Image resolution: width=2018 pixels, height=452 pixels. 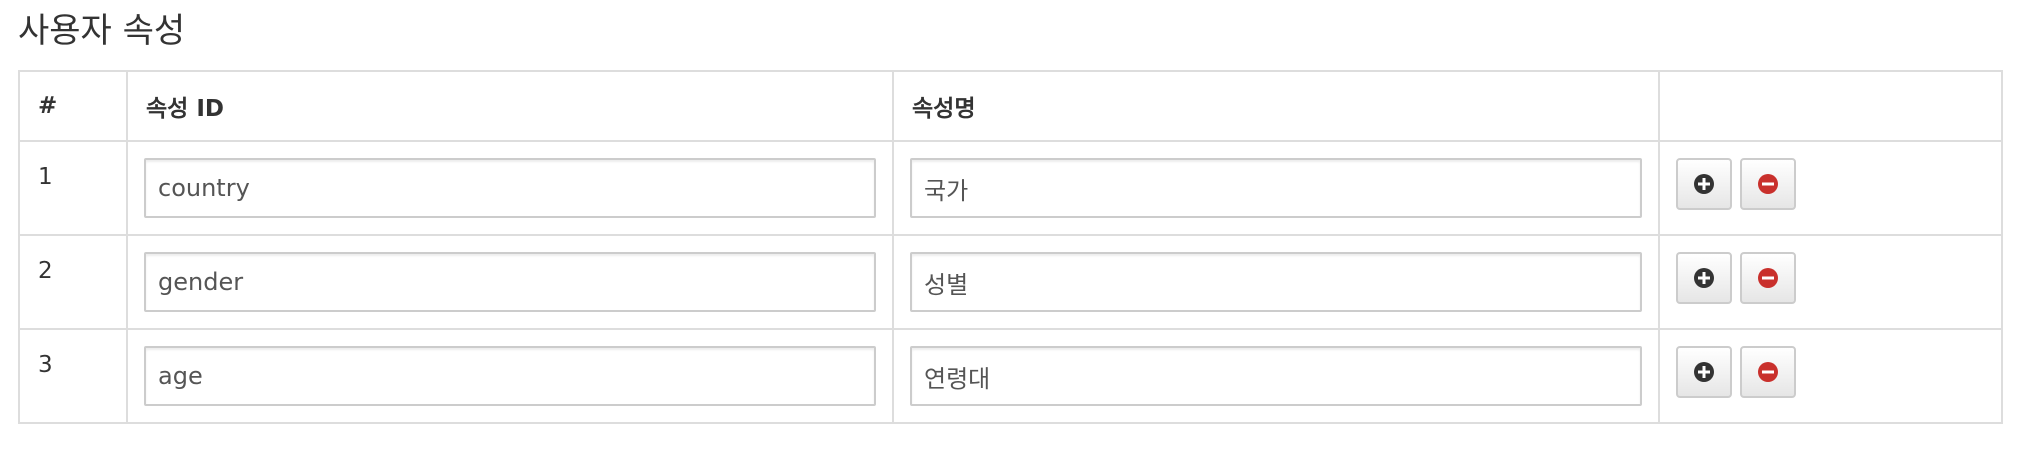 I want to click on row-num-cell: 1, so click(x=73, y=188).